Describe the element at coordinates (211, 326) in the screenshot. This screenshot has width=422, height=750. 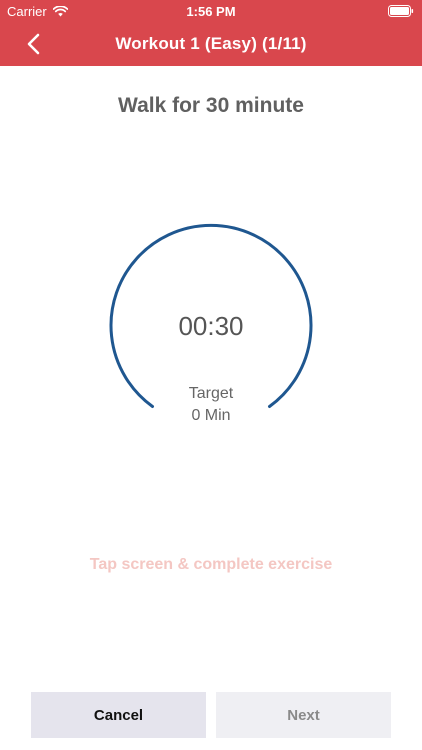
I see `timer-value: 00:30` at that location.